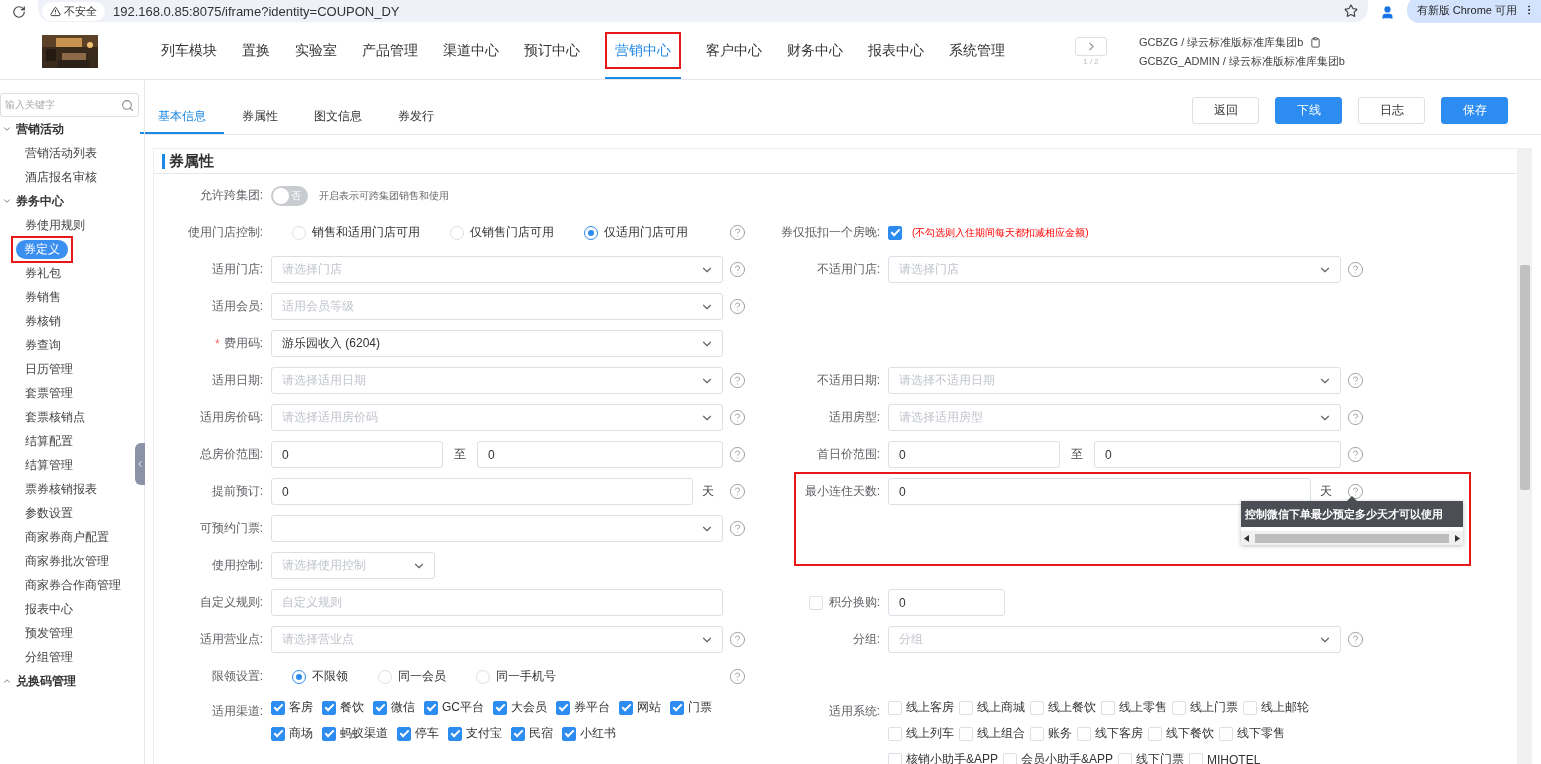 This screenshot has height=764, width=1541. I want to click on nav-tab: 渠道中心, so click(471, 50).